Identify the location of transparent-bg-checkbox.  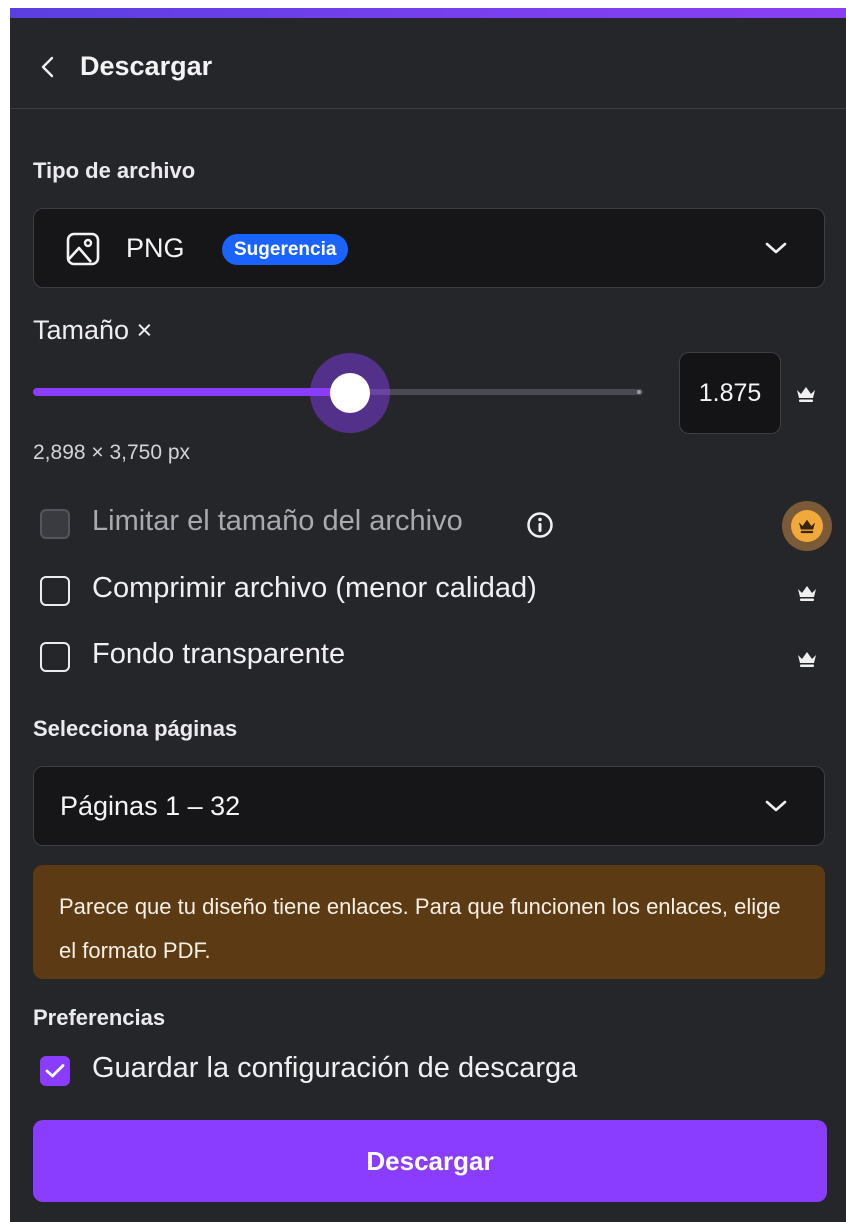
(55, 657).